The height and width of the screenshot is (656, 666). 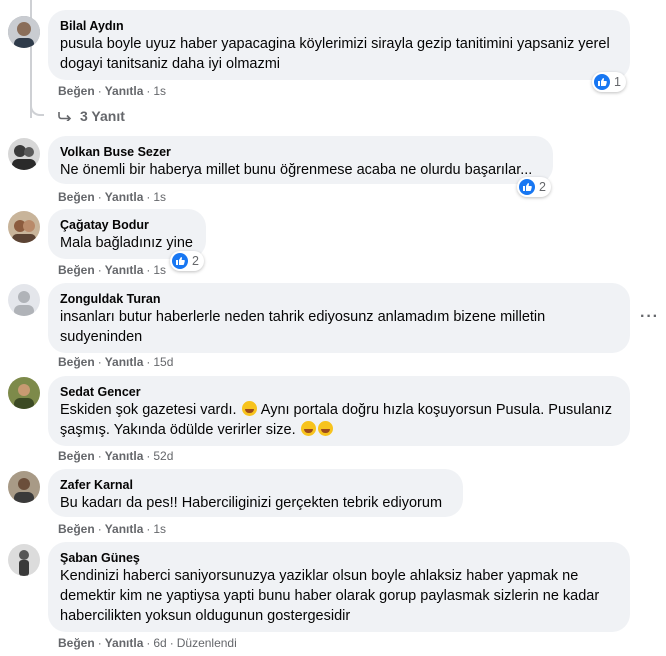 I want to click on comment-author: Zafer Karnal, so click(x=255, y=485).